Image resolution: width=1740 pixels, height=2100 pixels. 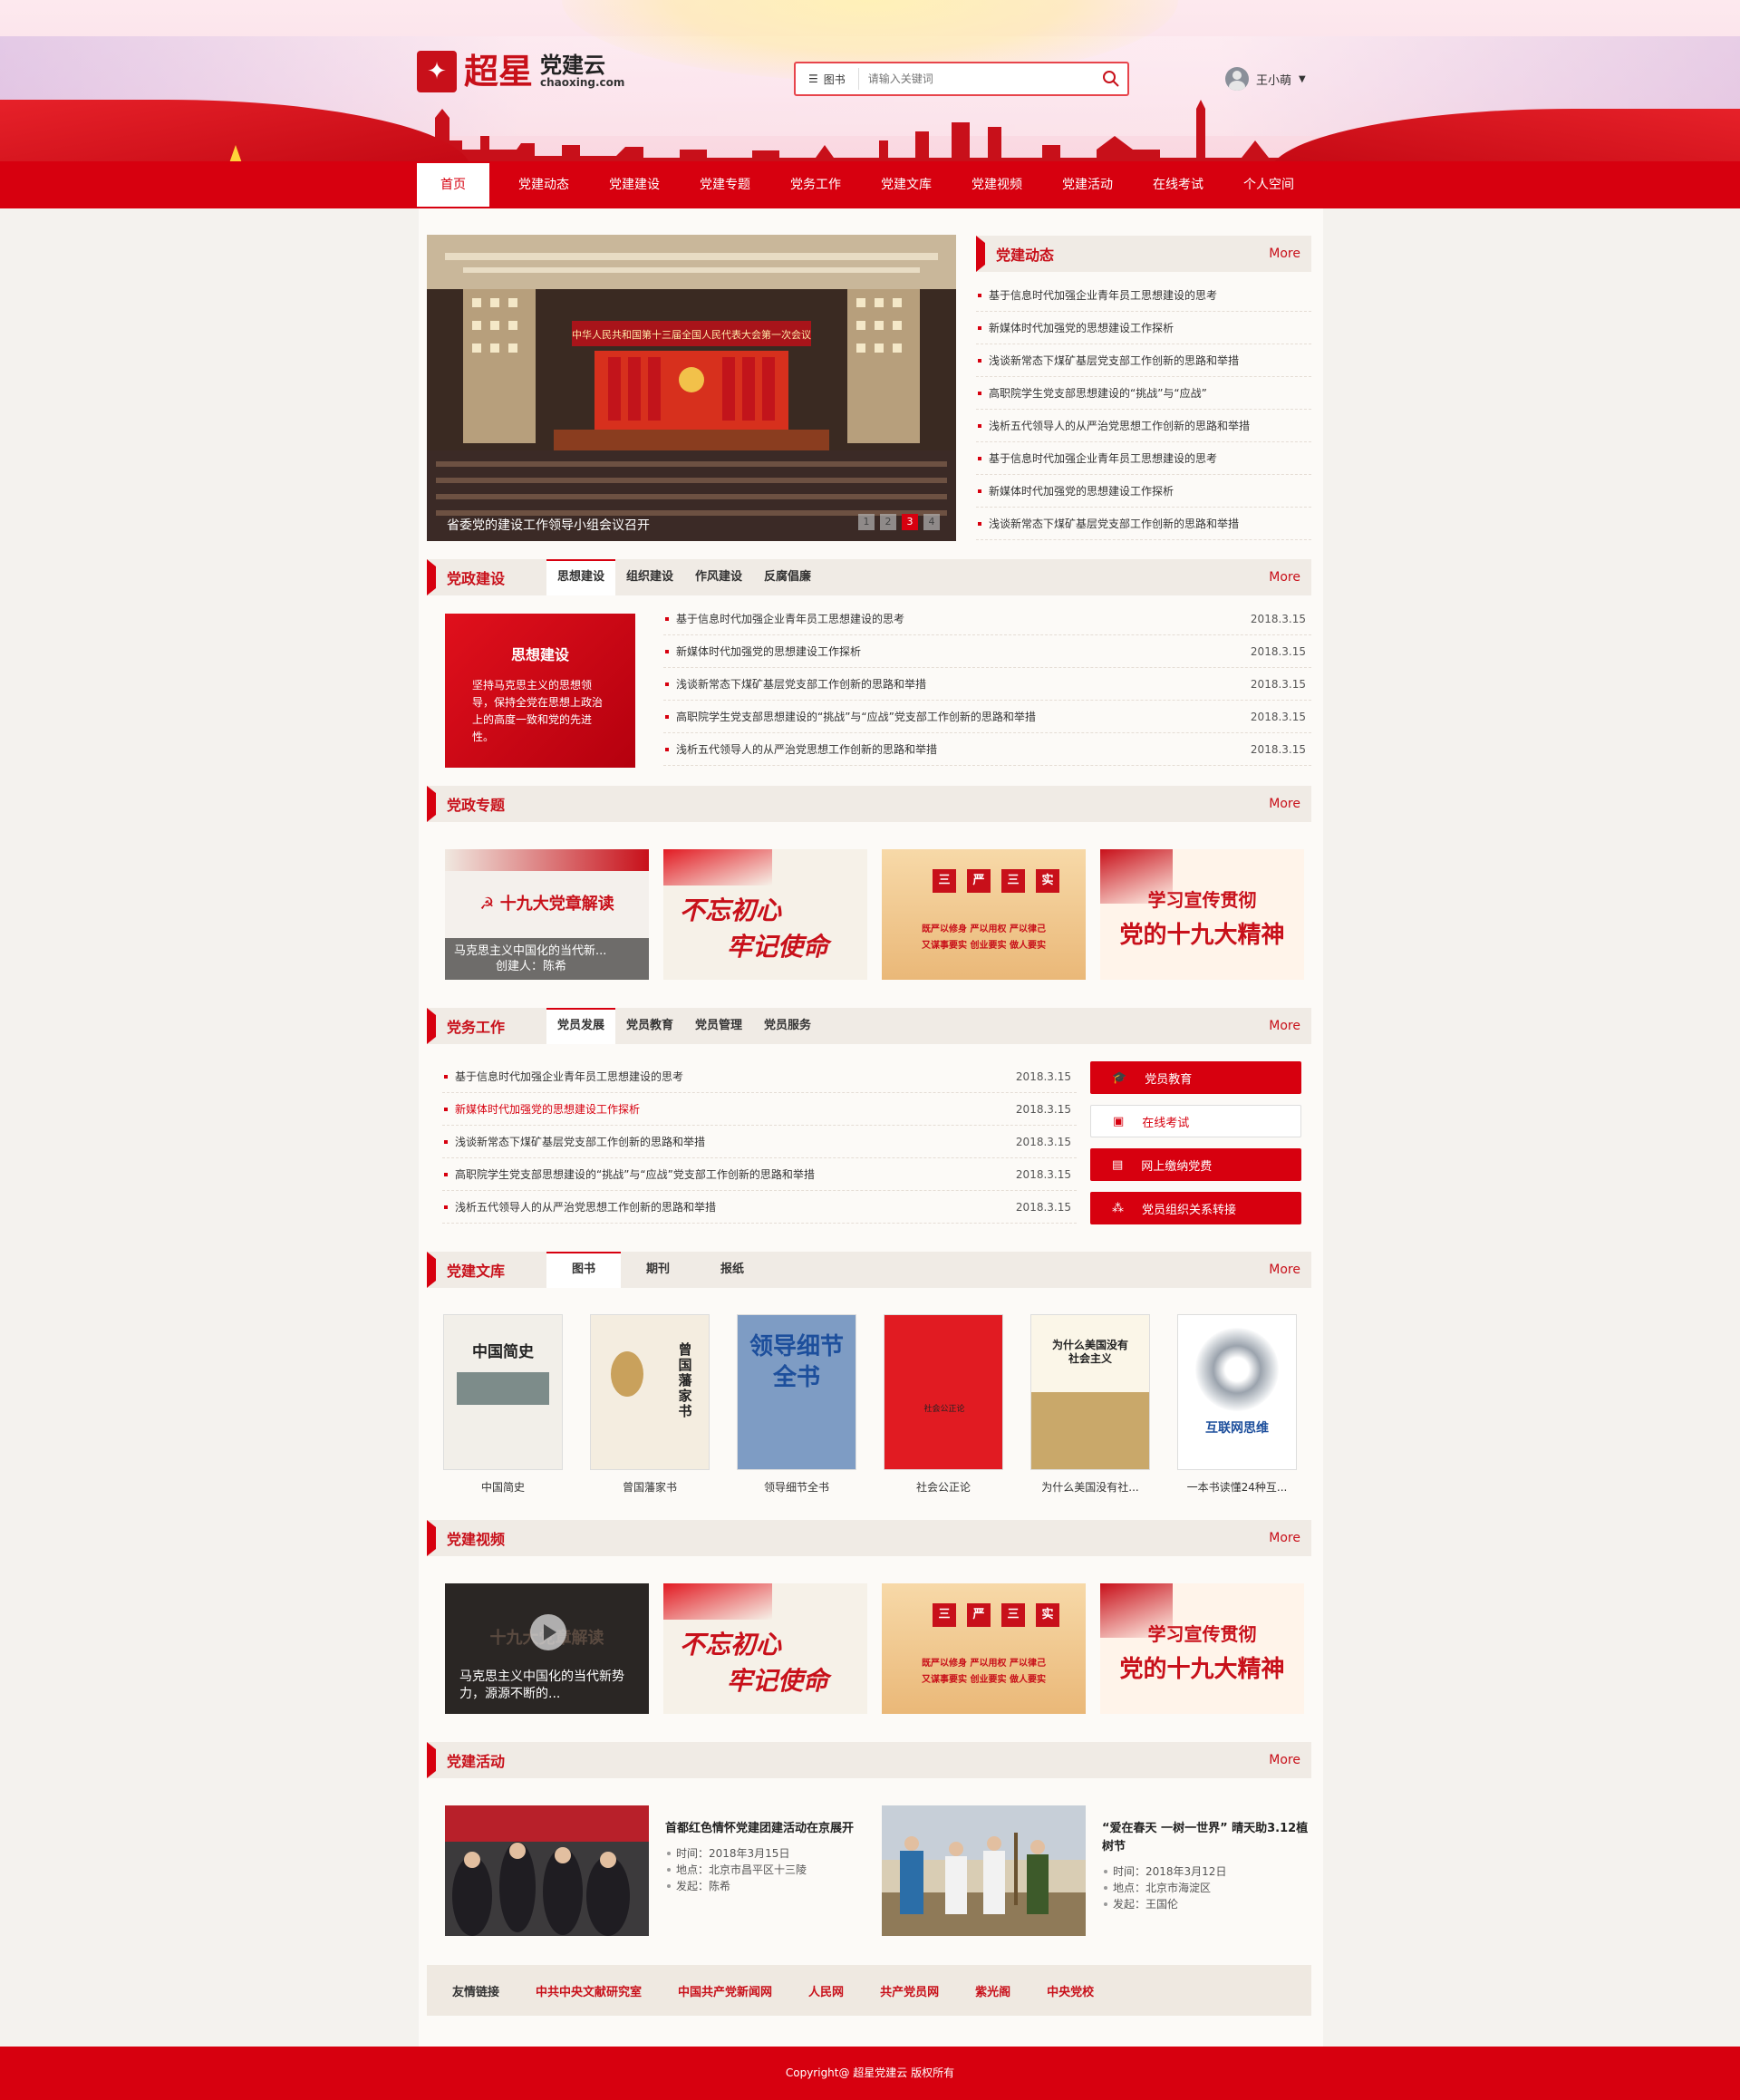 I want to click on friend-link: 人民网, so click(x=826, y=1990).